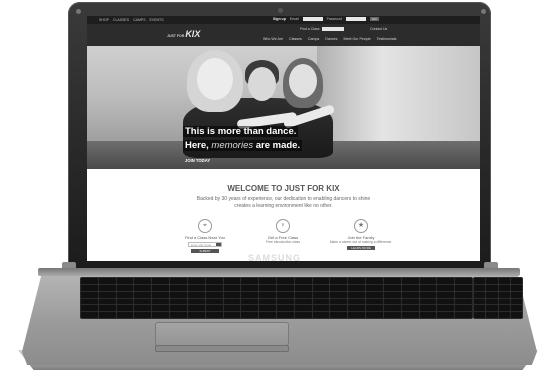  I want to click on utility-link-classes: CLASSES, so click(121, 20).